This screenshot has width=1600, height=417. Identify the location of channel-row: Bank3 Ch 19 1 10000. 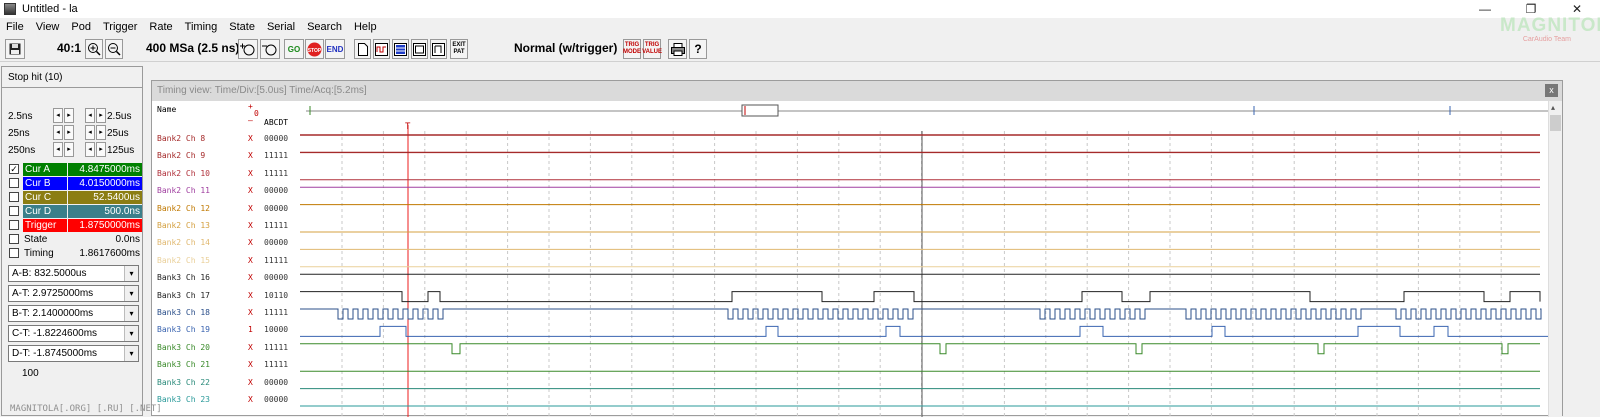
(226, 330).